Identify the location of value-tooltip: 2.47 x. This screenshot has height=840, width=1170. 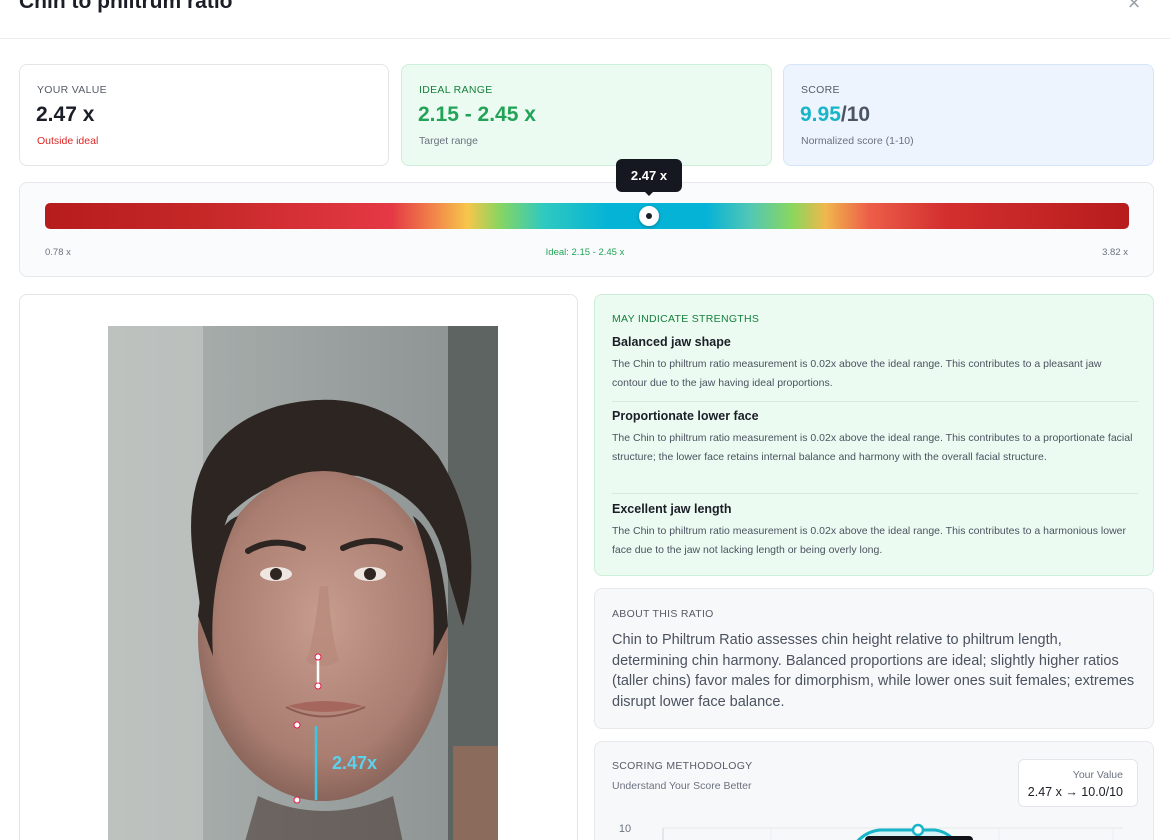
(649, 177).